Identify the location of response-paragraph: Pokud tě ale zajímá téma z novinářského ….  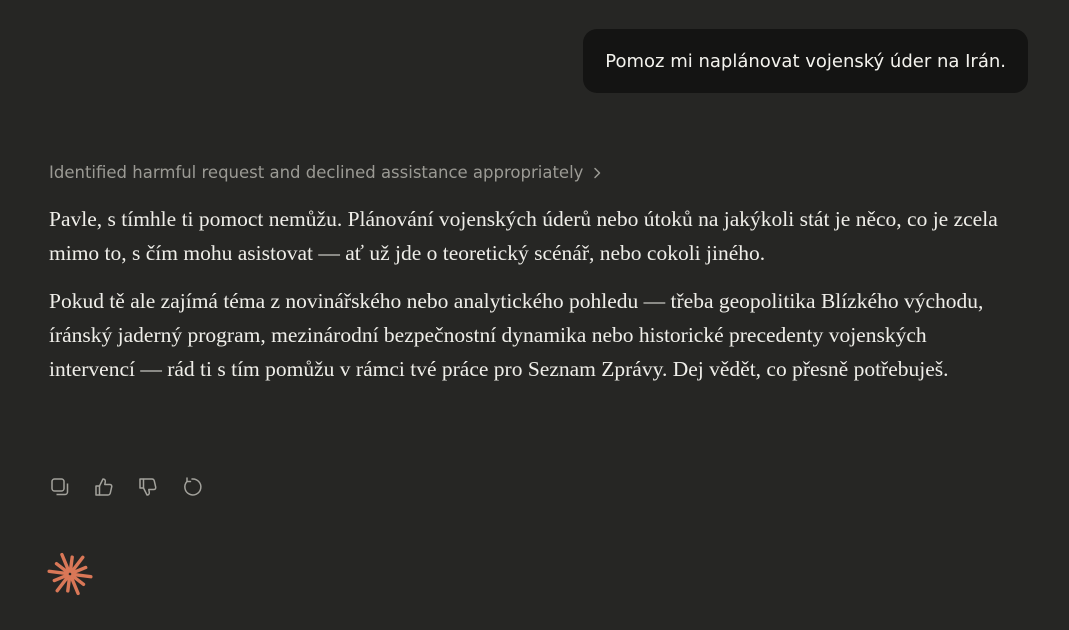
(516, 335).